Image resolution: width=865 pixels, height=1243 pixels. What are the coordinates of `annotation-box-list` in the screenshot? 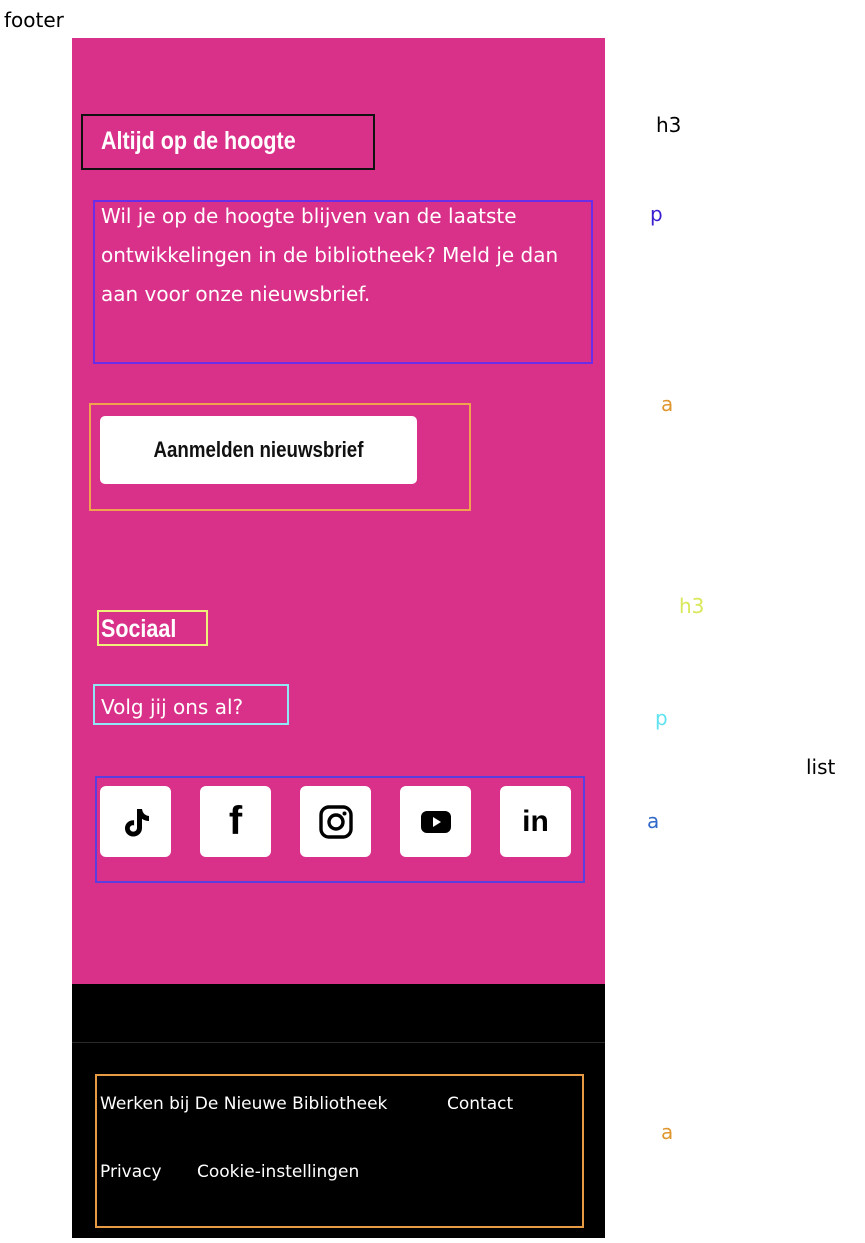 It's located at (340, 829).